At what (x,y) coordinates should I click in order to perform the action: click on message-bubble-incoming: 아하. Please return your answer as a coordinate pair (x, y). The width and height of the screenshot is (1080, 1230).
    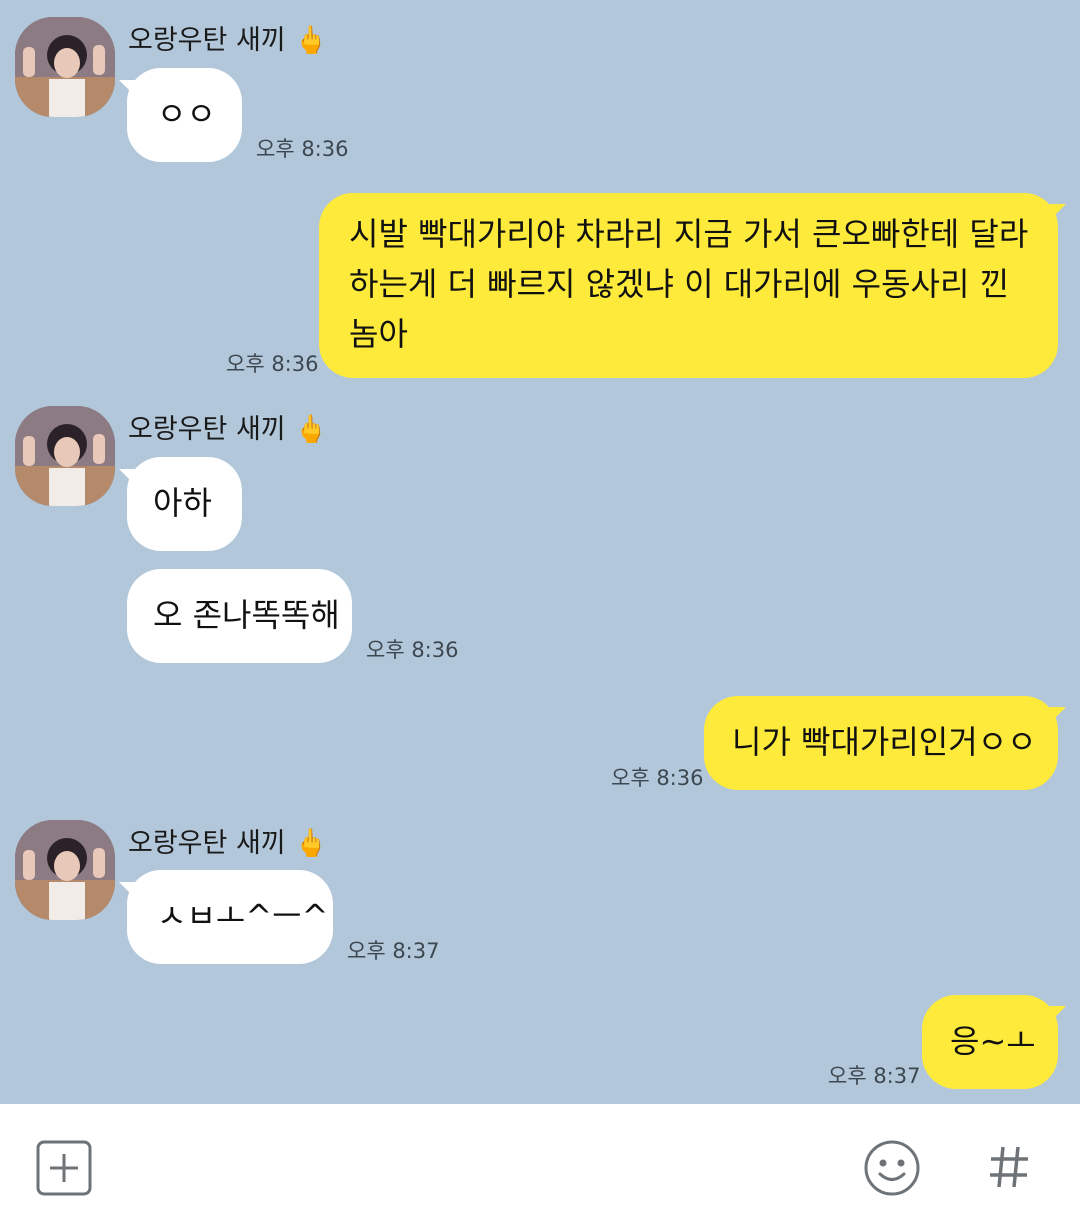
    Looking at the image, I should click on (184, 504).